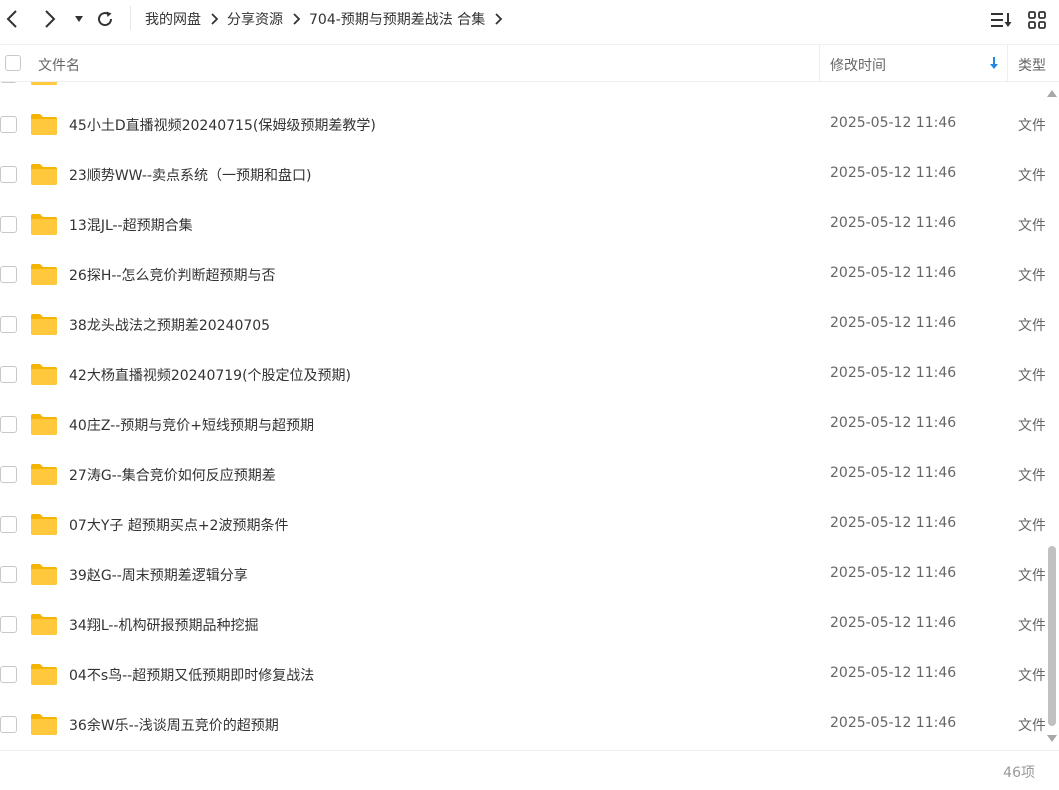  Describe the element at coordinates (169, 325) in the screenshot. I see `file-name: 38龙头战法之预期差20240705` at that location.